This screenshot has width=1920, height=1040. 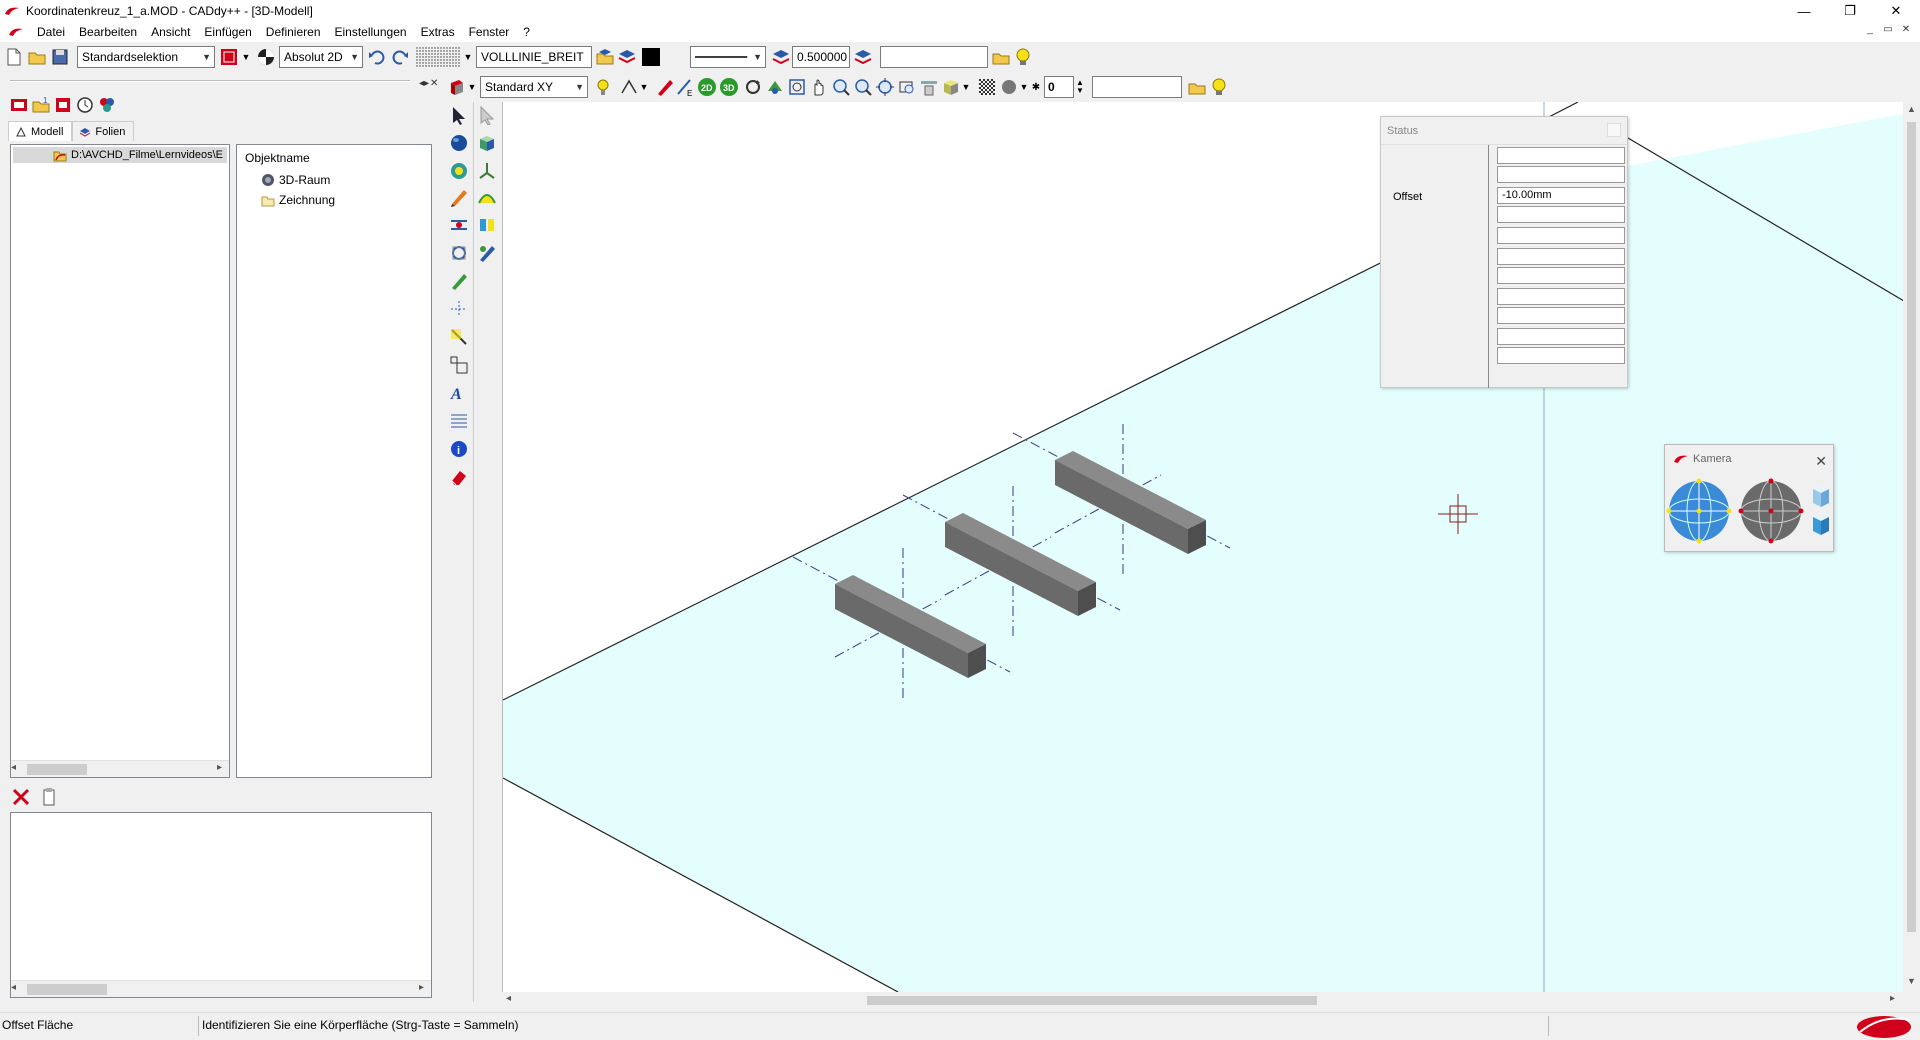 I want to click on dock-close-icon: ✕, so click(x=434, y=83).